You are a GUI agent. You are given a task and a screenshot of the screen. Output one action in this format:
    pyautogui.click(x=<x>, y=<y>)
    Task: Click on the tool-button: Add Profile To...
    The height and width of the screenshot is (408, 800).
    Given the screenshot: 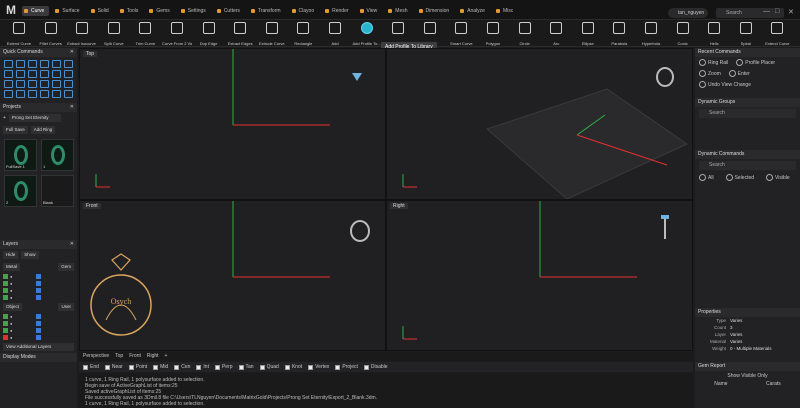 What is the action you would take?
    pyautogui.click(x=367, y=34)
    